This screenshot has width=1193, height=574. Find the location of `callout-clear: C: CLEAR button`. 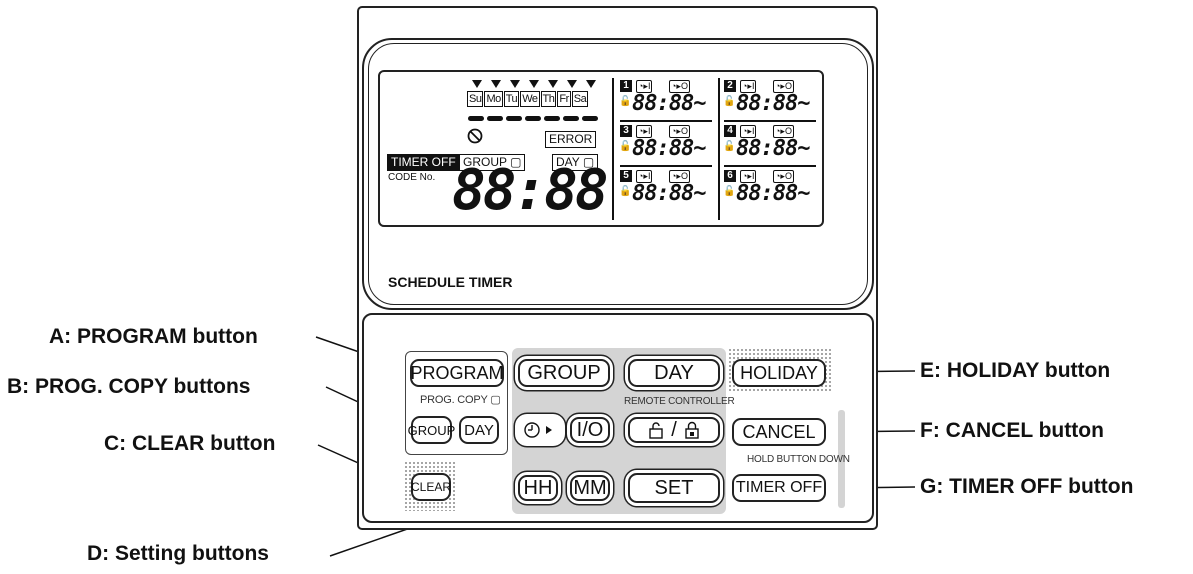

callout-clear: C: CLEAR button is located at coordinates (190, 443).